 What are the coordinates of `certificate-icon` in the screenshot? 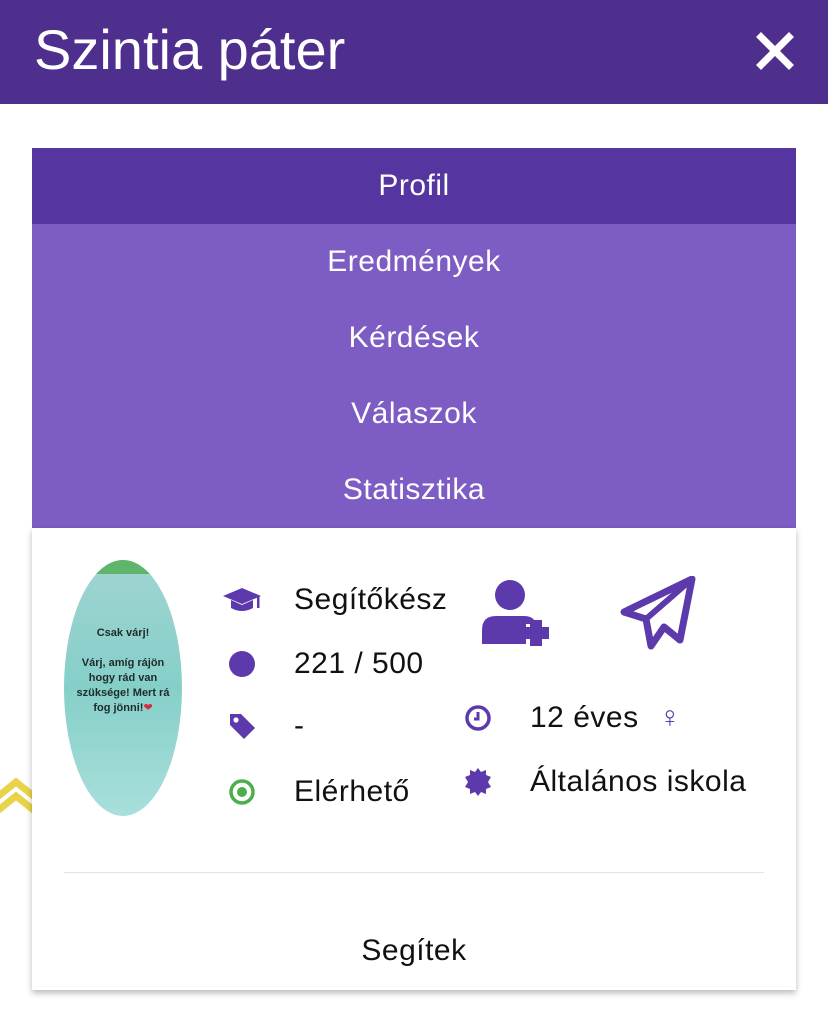 It's located at (478, 782).